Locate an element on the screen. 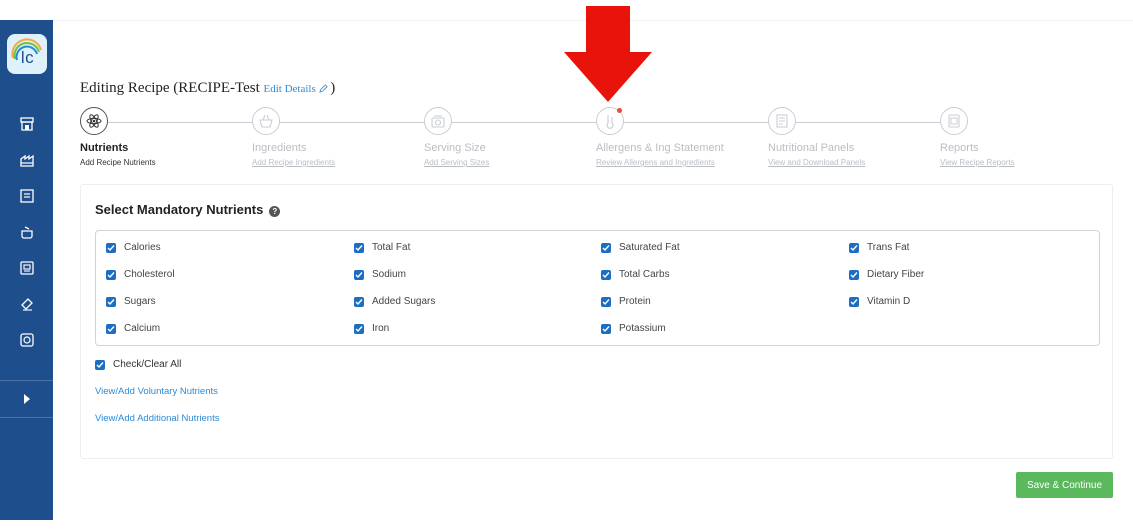 Image resolution: width=1133 pixels, height=531 pixels. report-icon is located at coordinates (954, 121).